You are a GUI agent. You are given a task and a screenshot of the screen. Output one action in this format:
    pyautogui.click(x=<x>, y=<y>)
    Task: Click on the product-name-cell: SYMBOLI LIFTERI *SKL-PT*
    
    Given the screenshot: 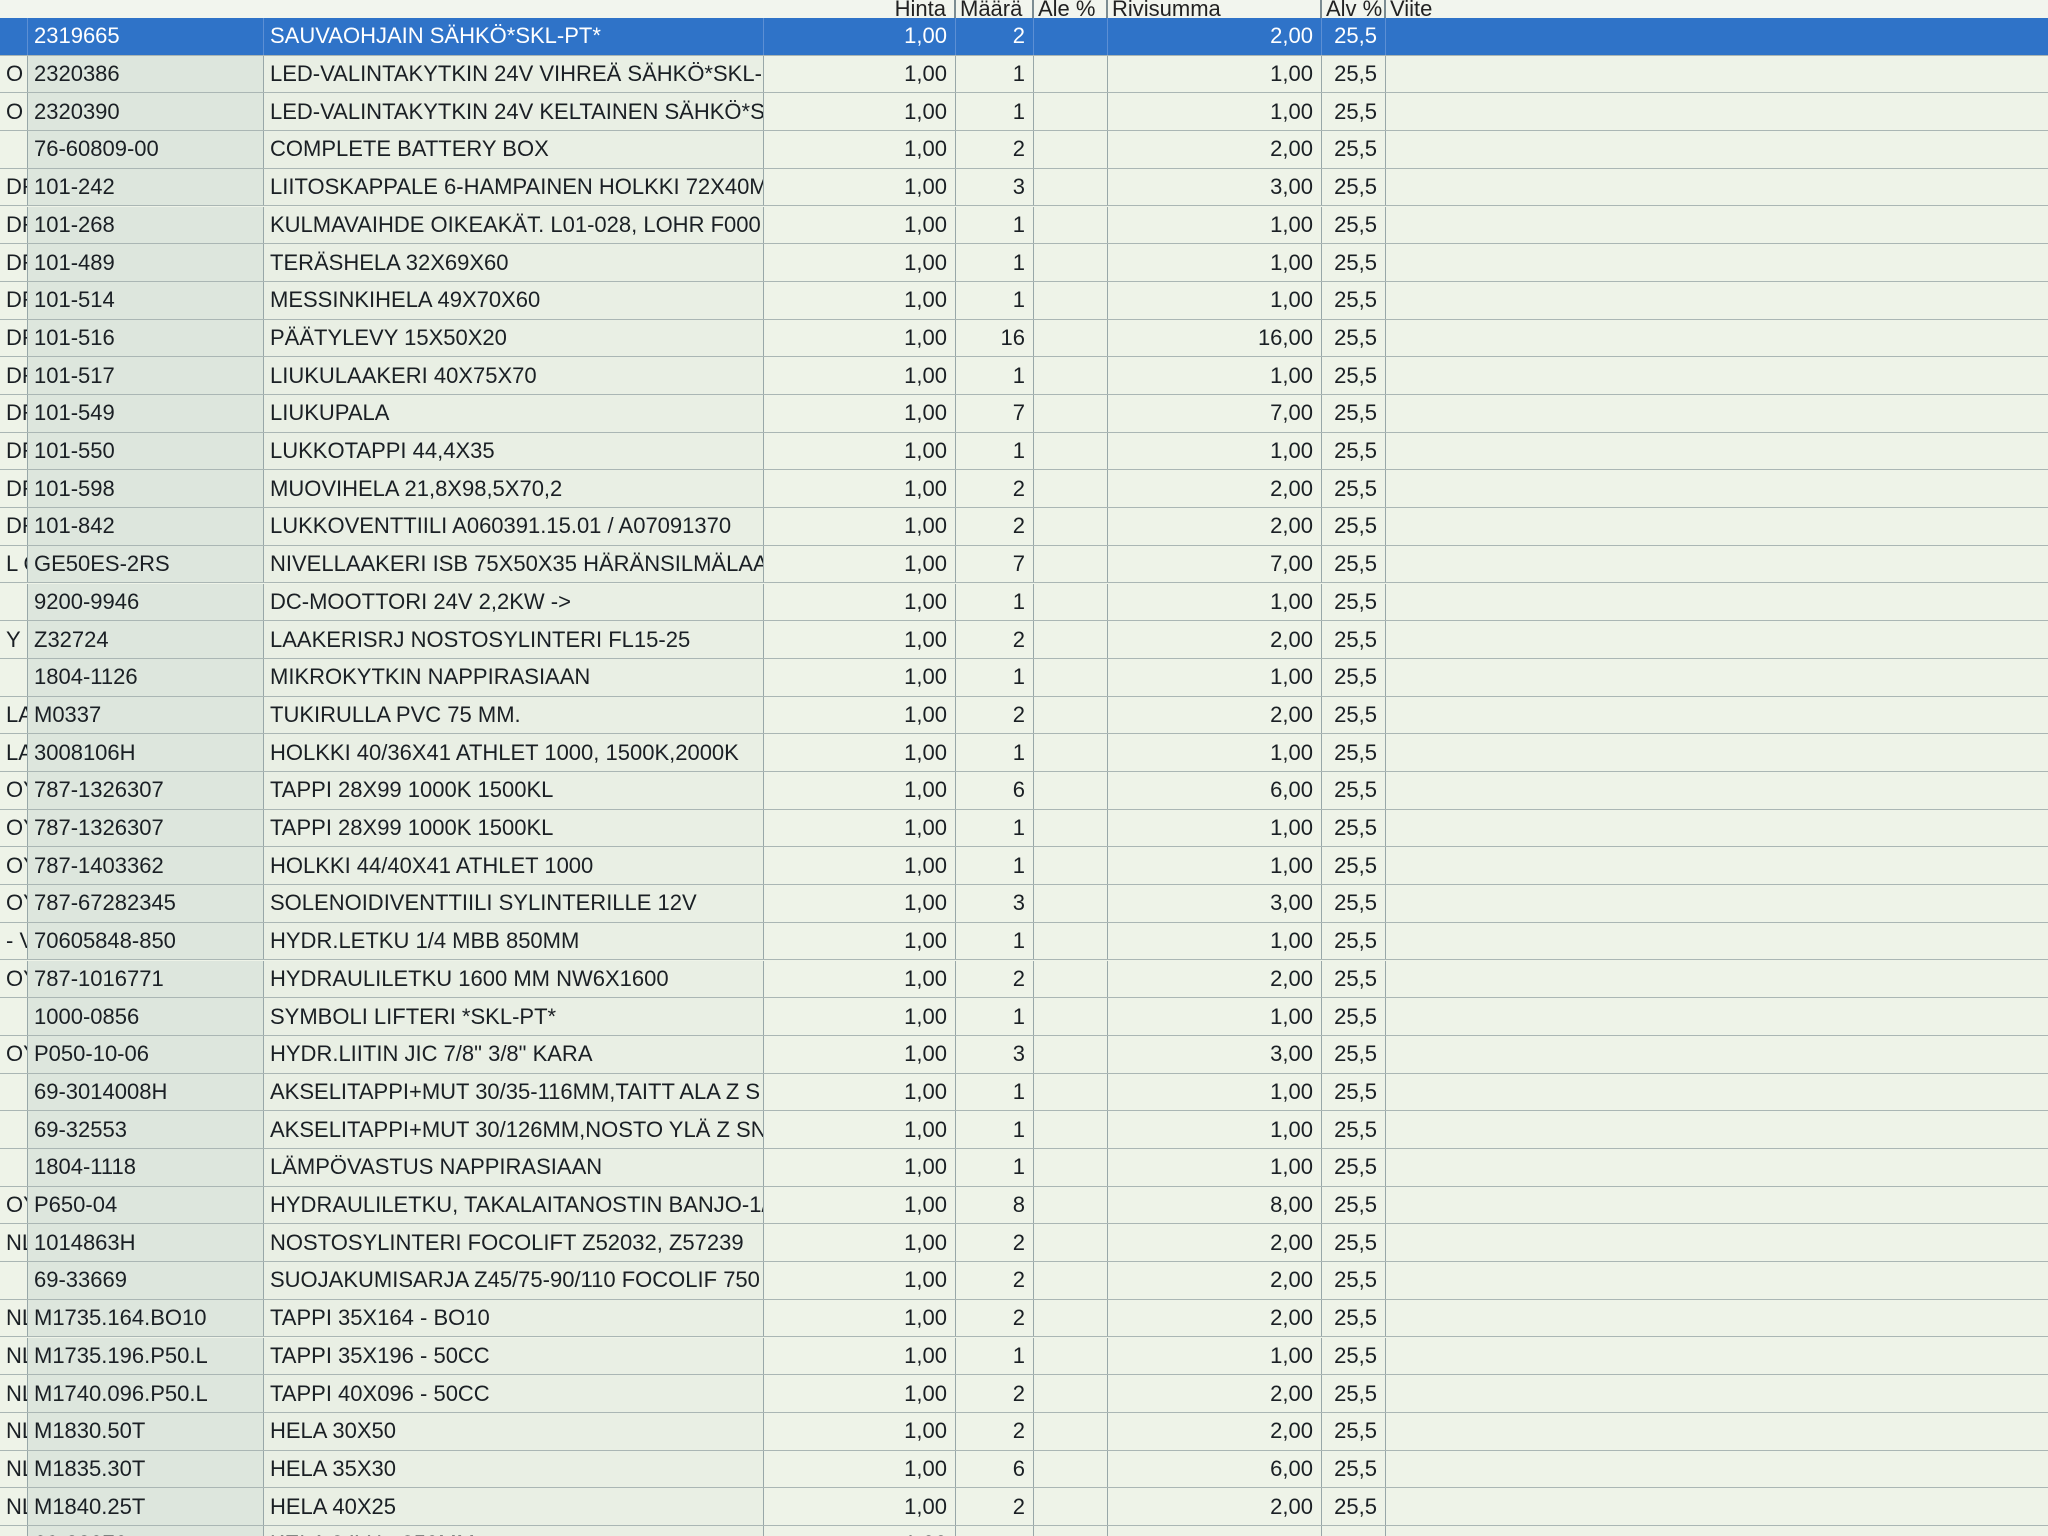 What is the action you would take?
    pyautogui.click(x=514, y=1016)
    